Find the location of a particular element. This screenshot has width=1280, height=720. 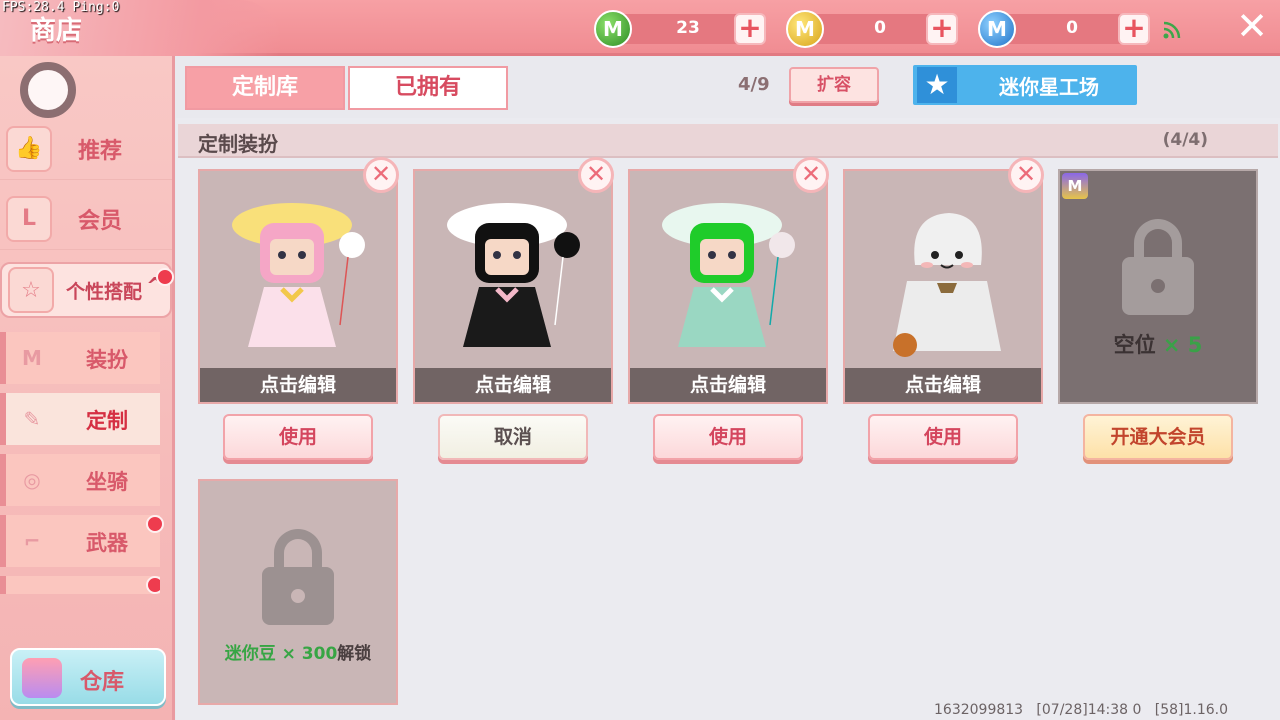

section-title: 定制装扮 is located at coordinates (238, 144).